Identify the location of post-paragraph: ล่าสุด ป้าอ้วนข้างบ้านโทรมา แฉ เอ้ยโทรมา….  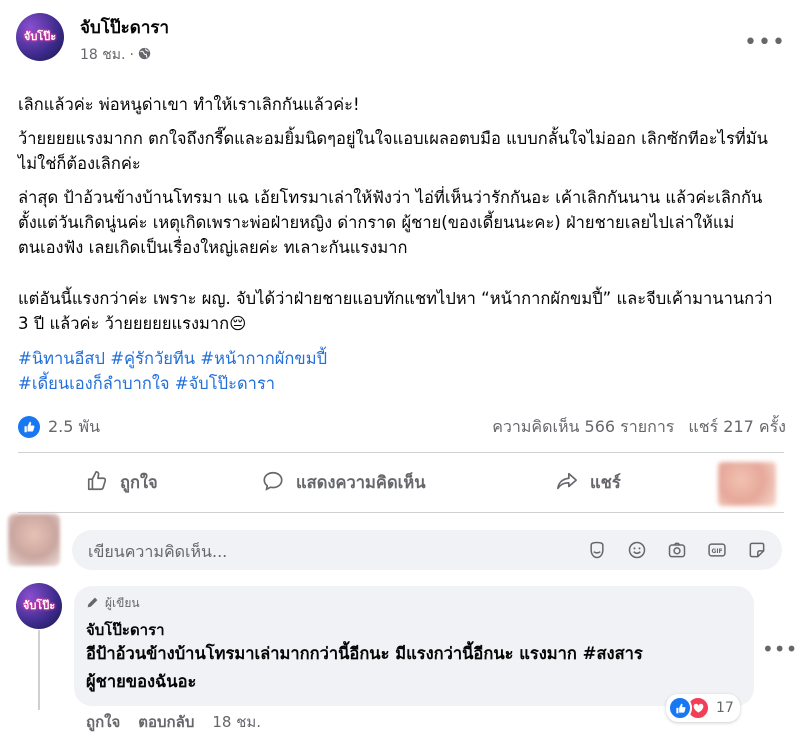
(390, 222).